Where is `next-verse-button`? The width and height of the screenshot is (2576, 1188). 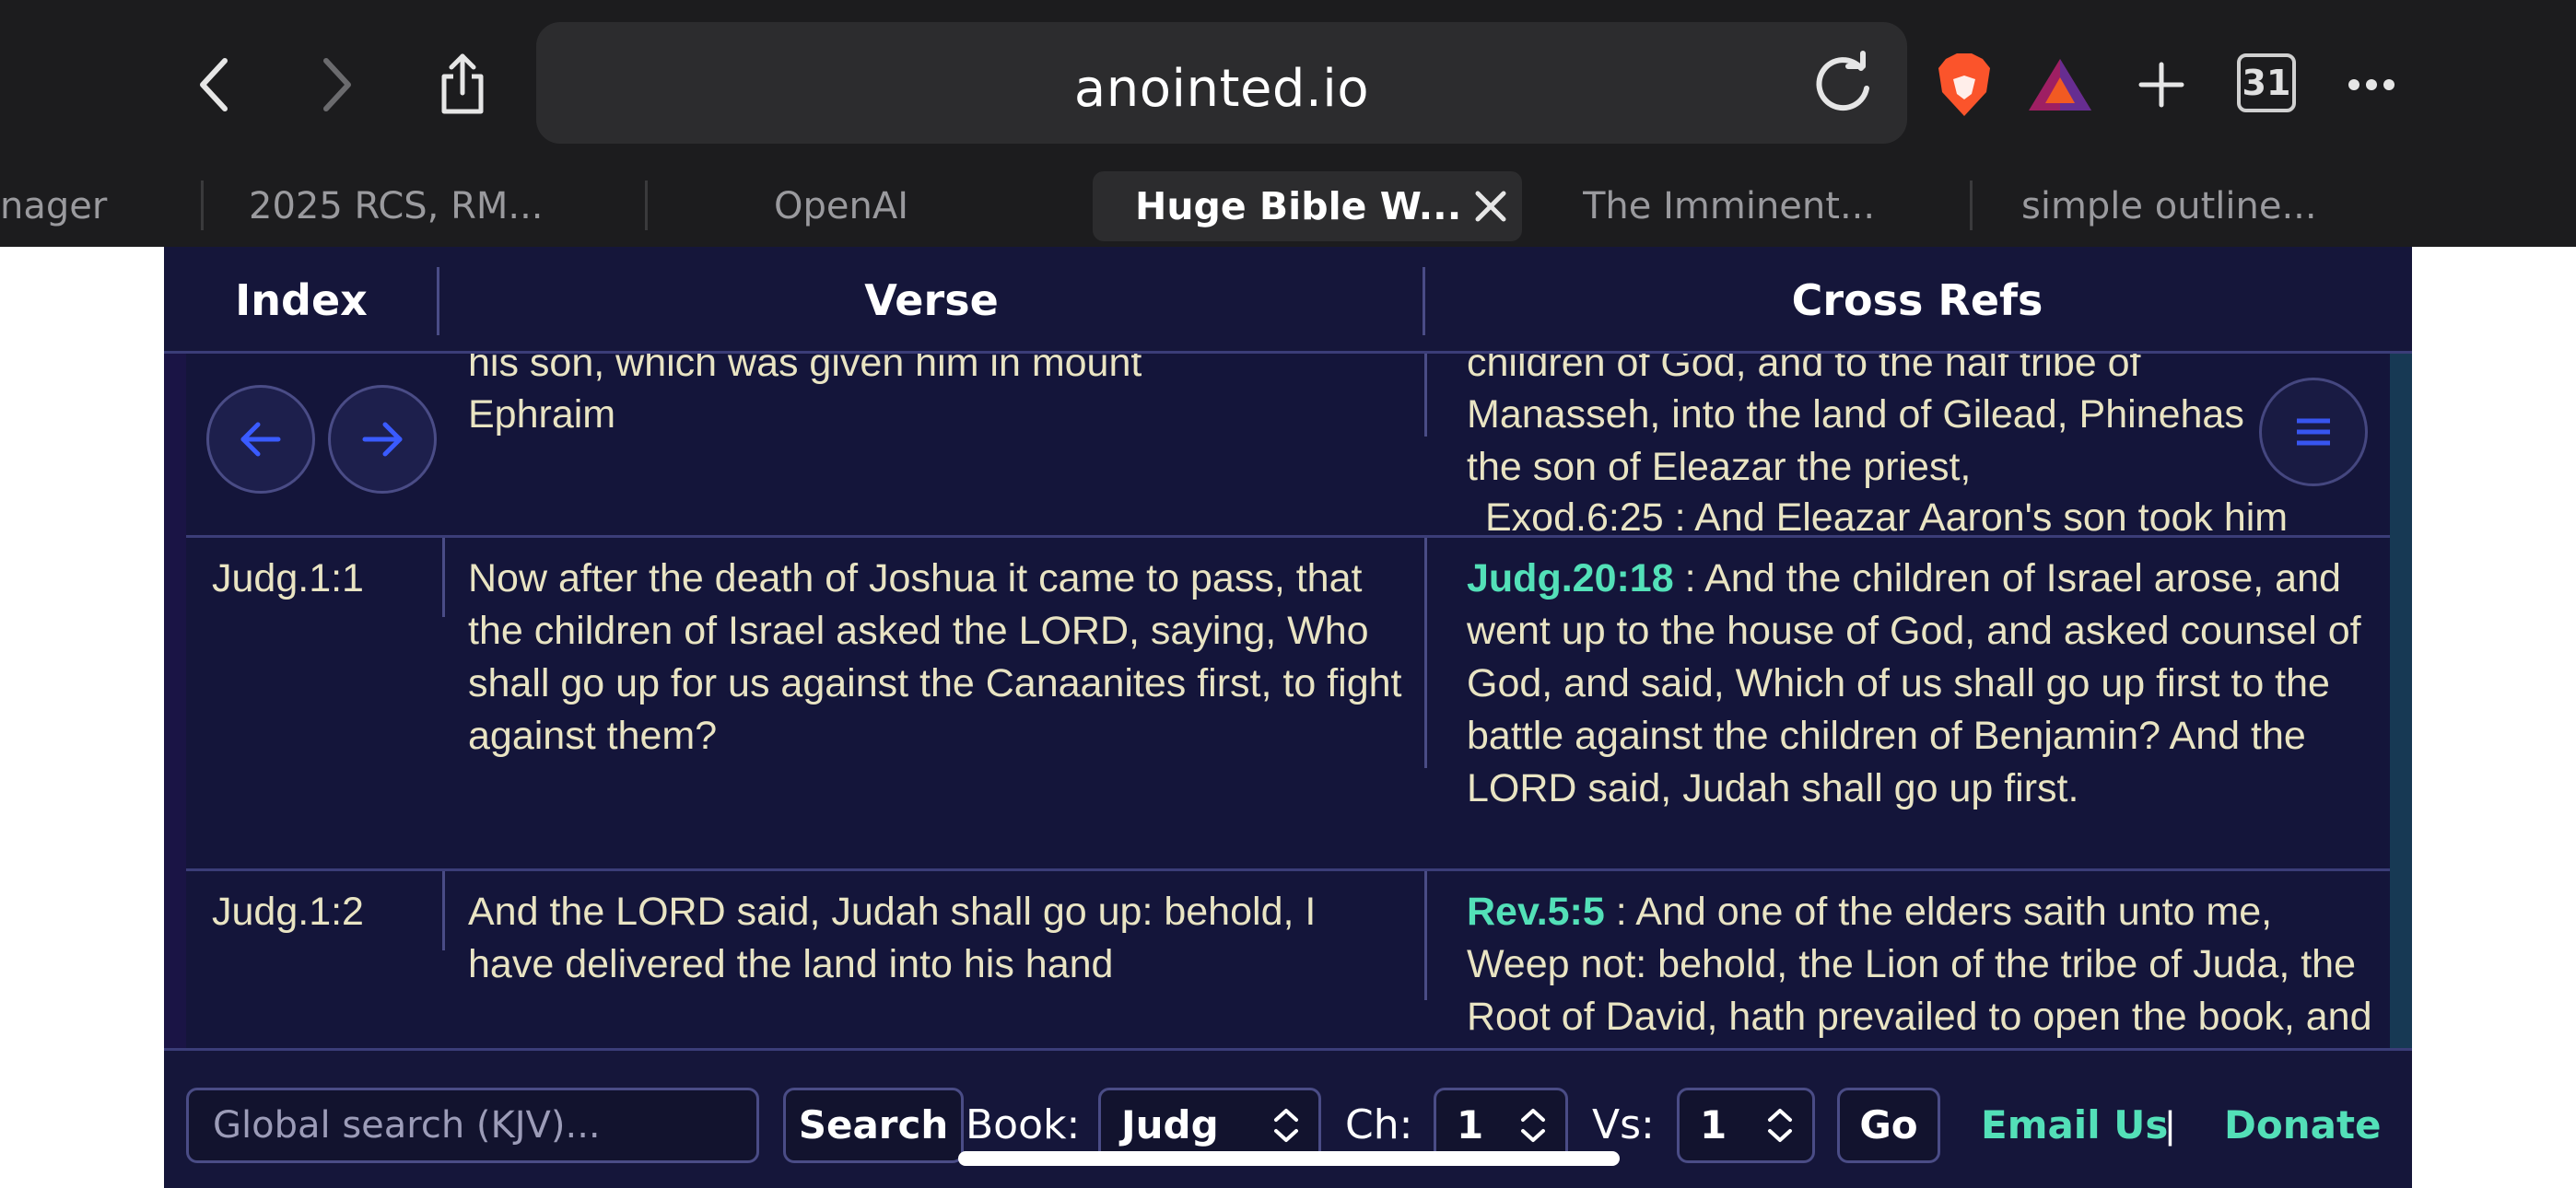 next-verse-button is located at coordinates (382, 439).